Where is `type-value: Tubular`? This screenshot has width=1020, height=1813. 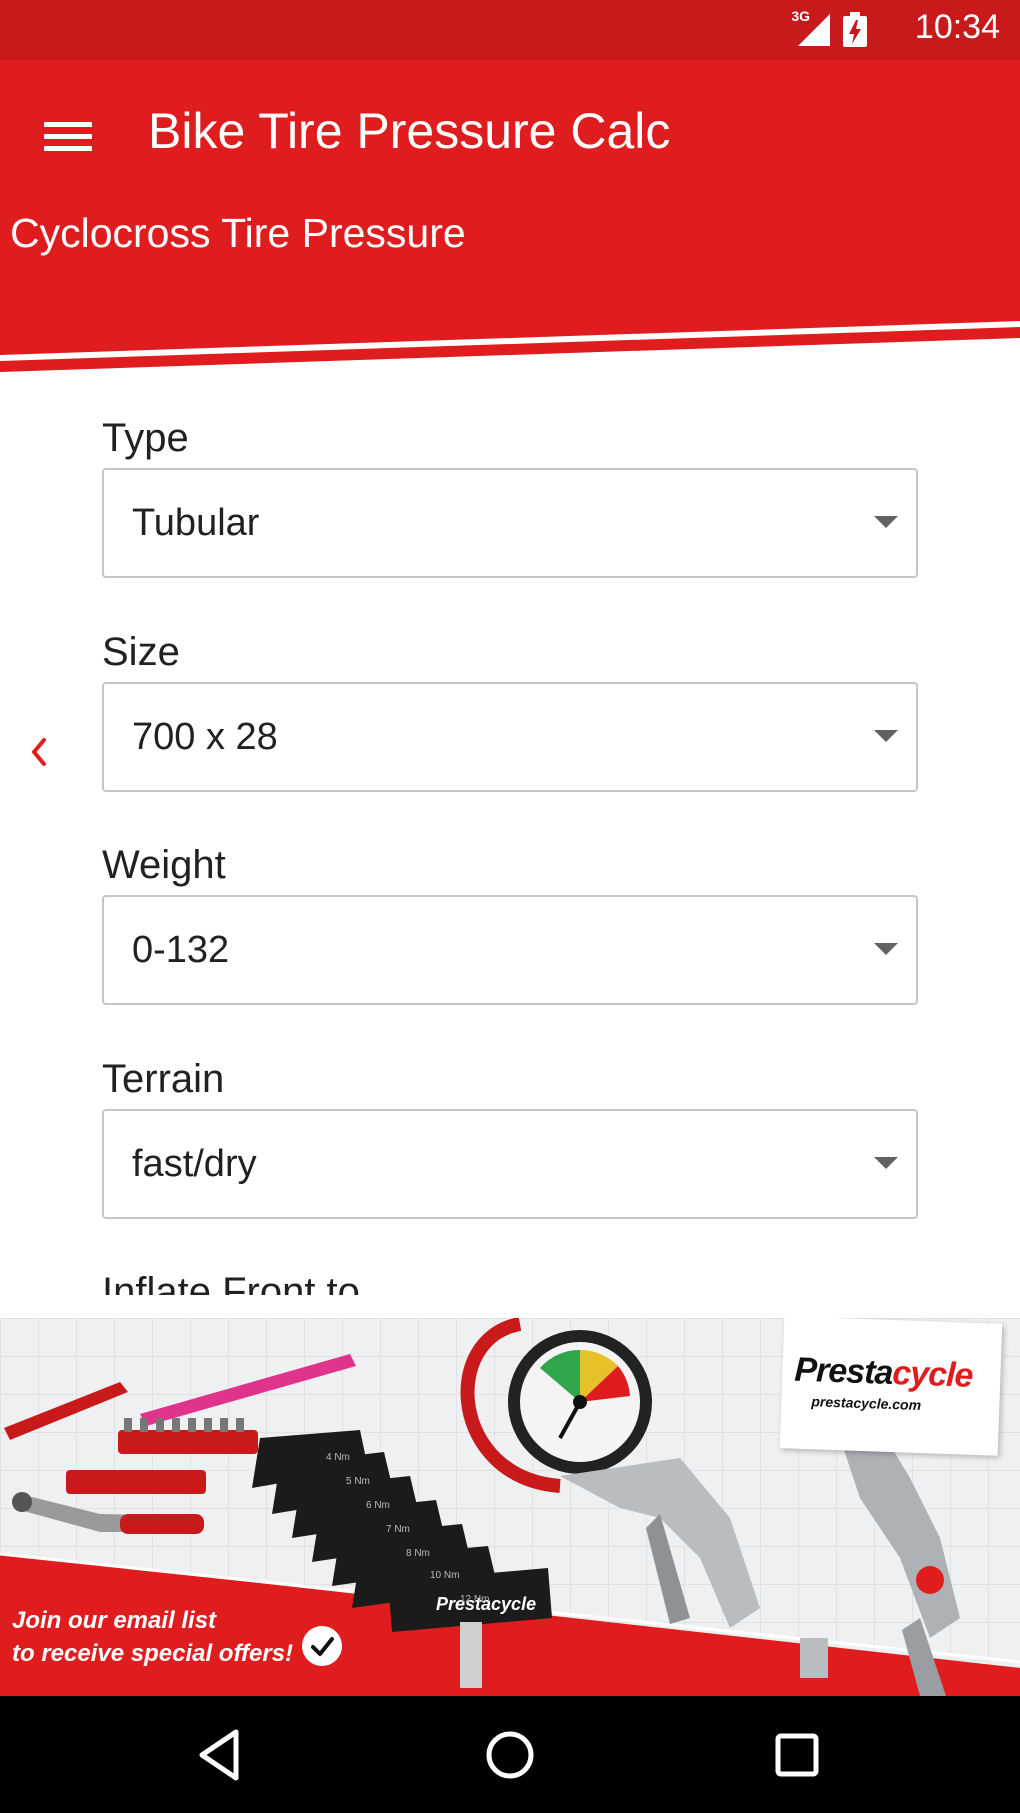
type-value: Tubular is located at coordinates (196, 523).